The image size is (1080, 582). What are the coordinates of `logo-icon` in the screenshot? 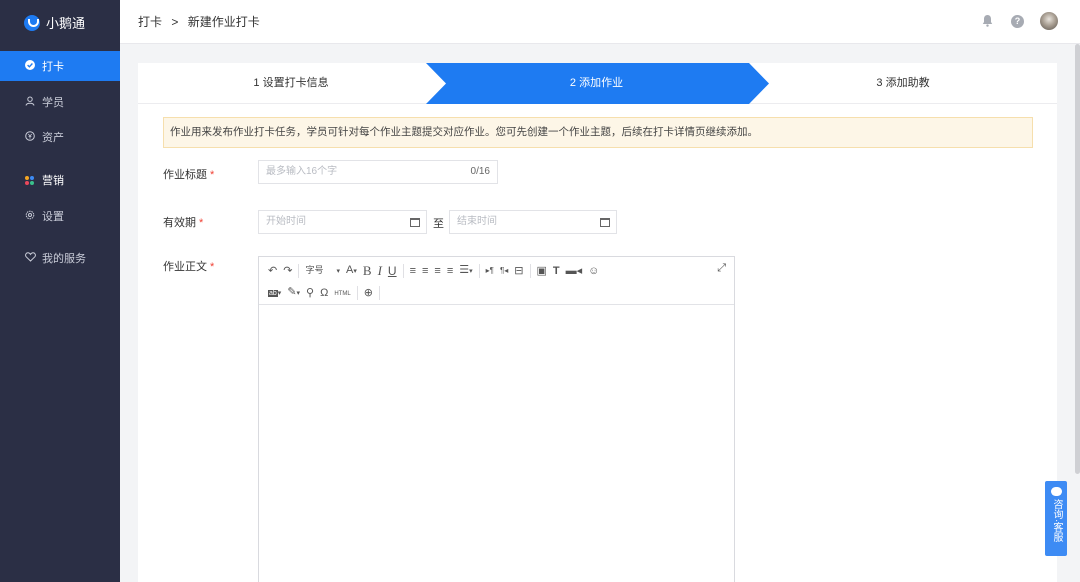 It's located at (32, 22).